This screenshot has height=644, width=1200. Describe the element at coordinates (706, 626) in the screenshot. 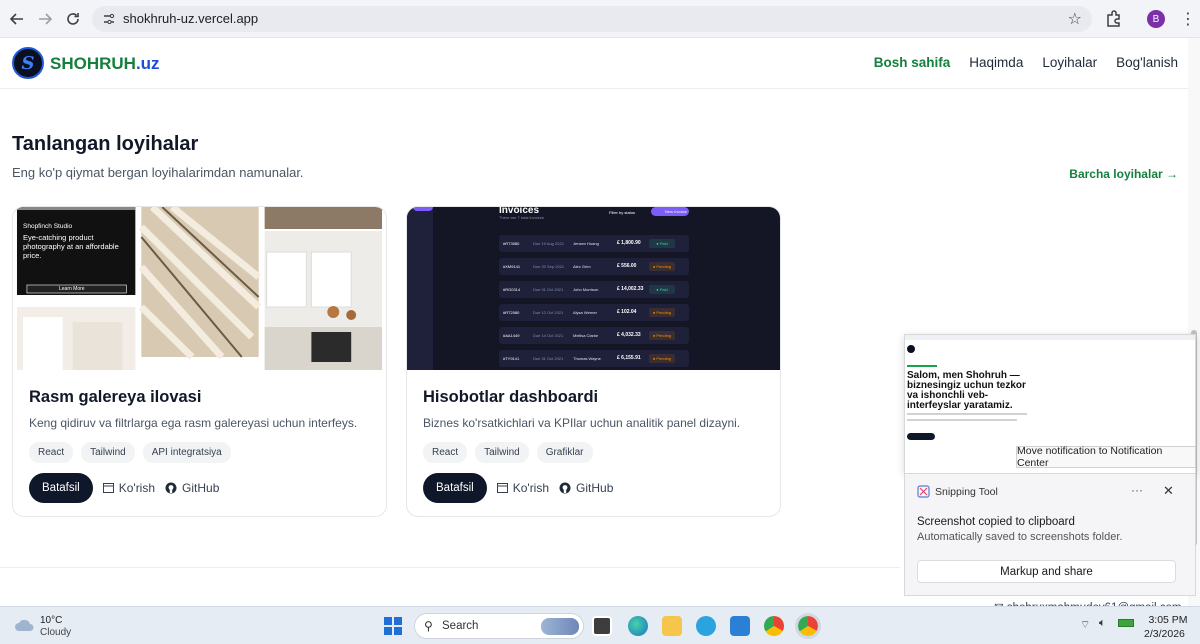

I see `telegram-icon` at that location.